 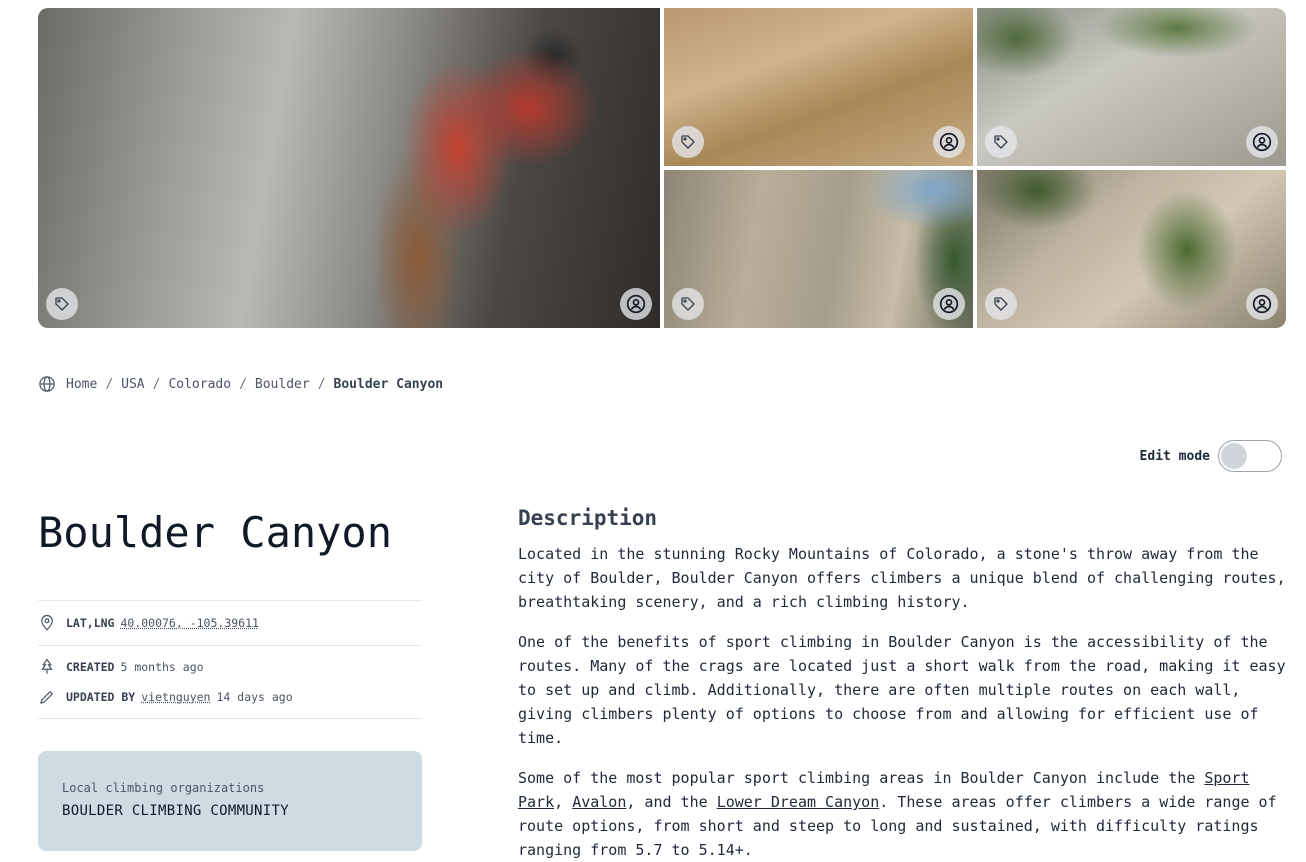 I want to click on map-pin-icon, so click(x=47, y=623).